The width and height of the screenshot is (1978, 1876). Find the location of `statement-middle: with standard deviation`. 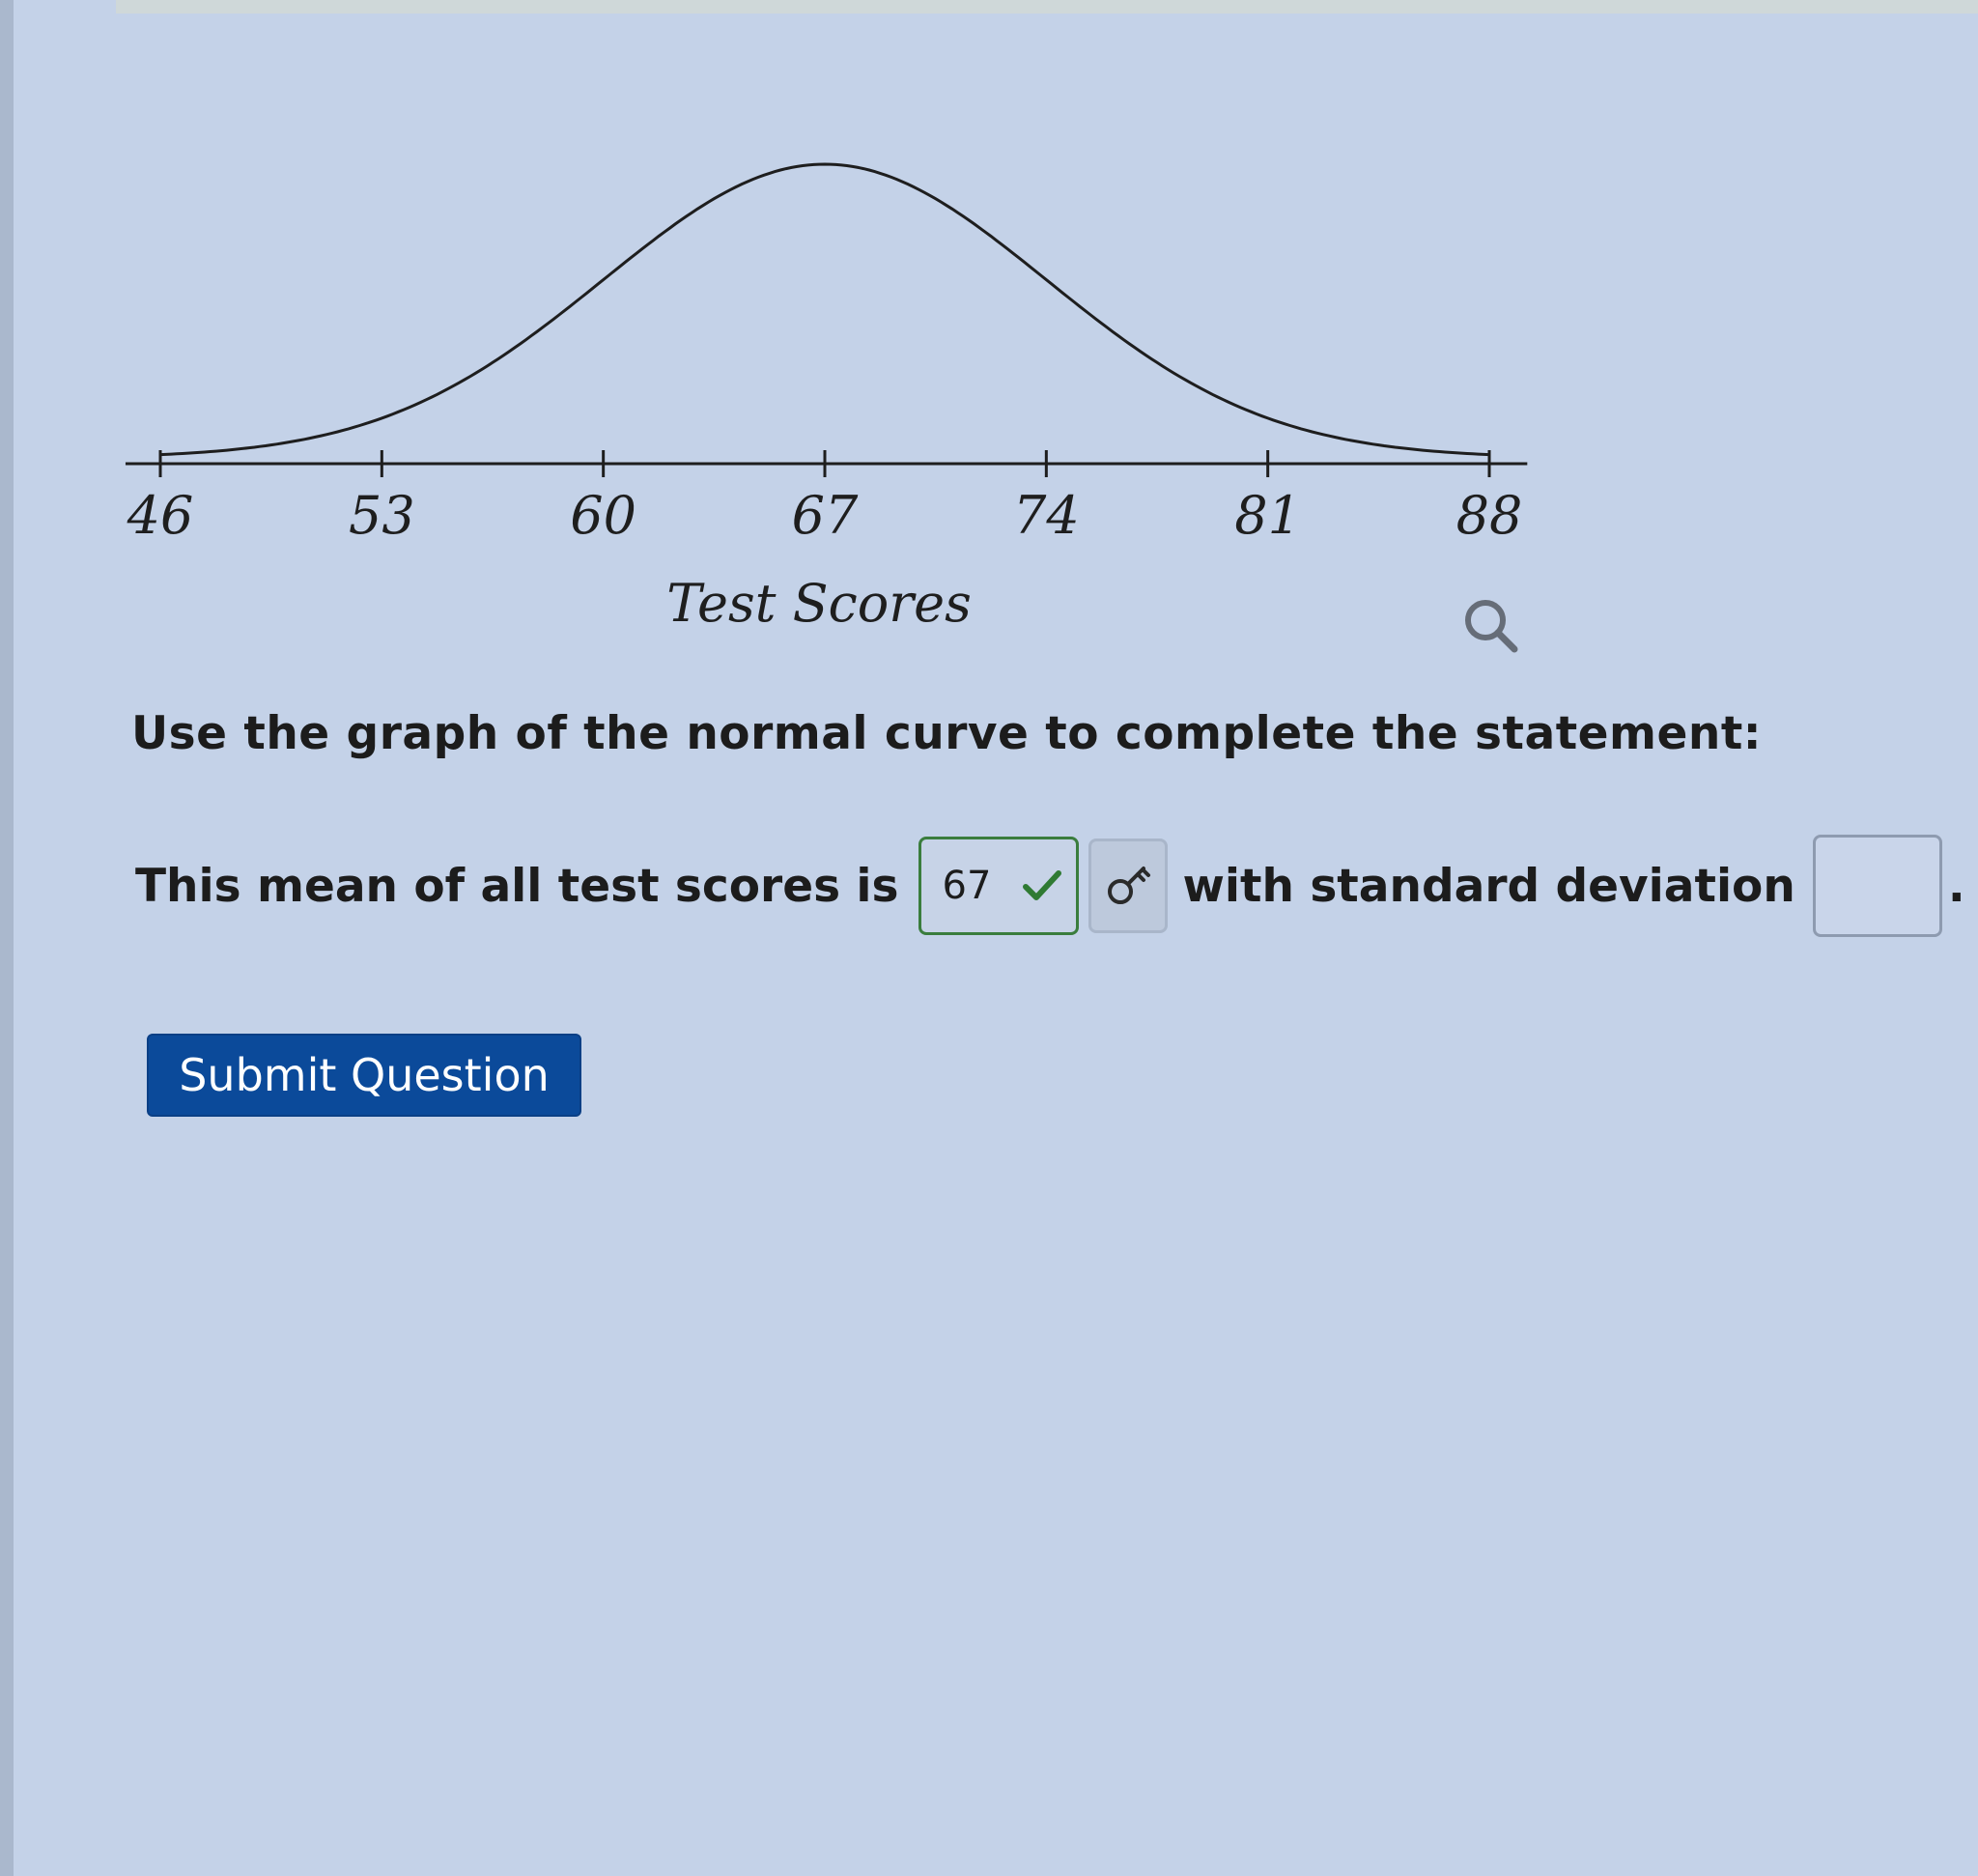

statement-middle: with standard deviation is located at coordinates (1488, 886).